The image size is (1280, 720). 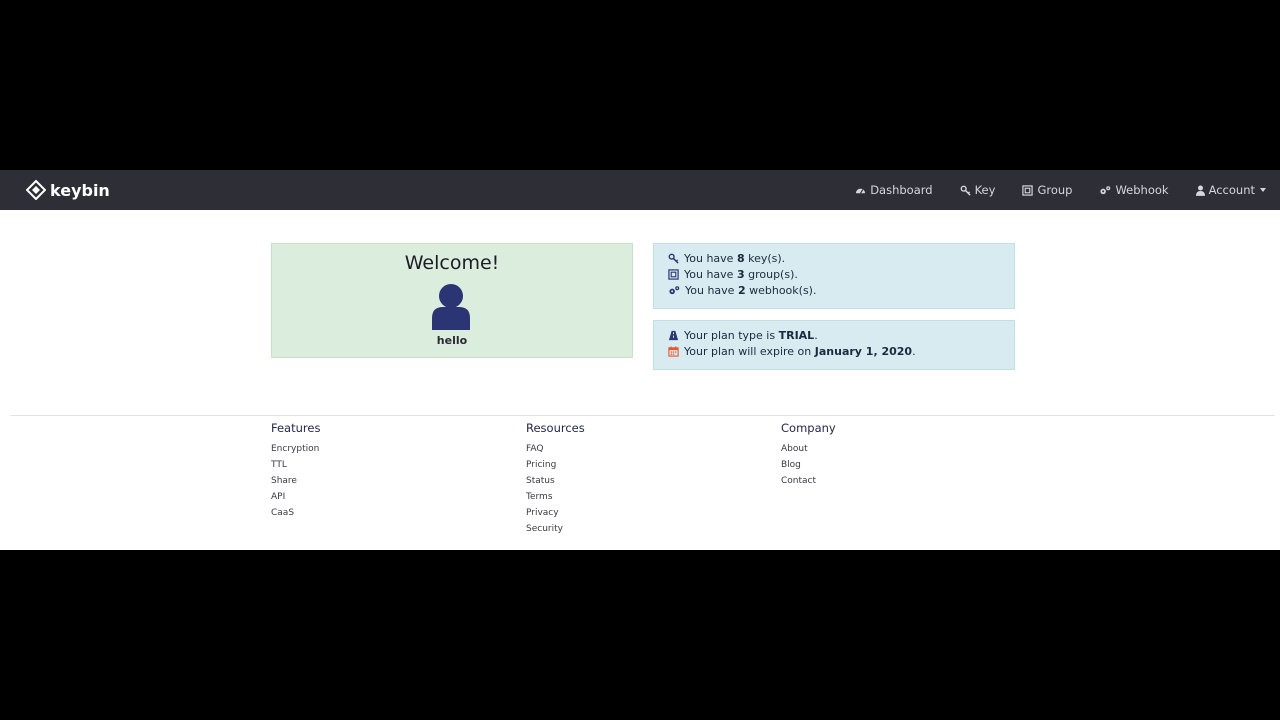 What do you see at coordinates (861, 191) in the screenshot?
I see `dashboard-icon` at bounding box center [861, 191].